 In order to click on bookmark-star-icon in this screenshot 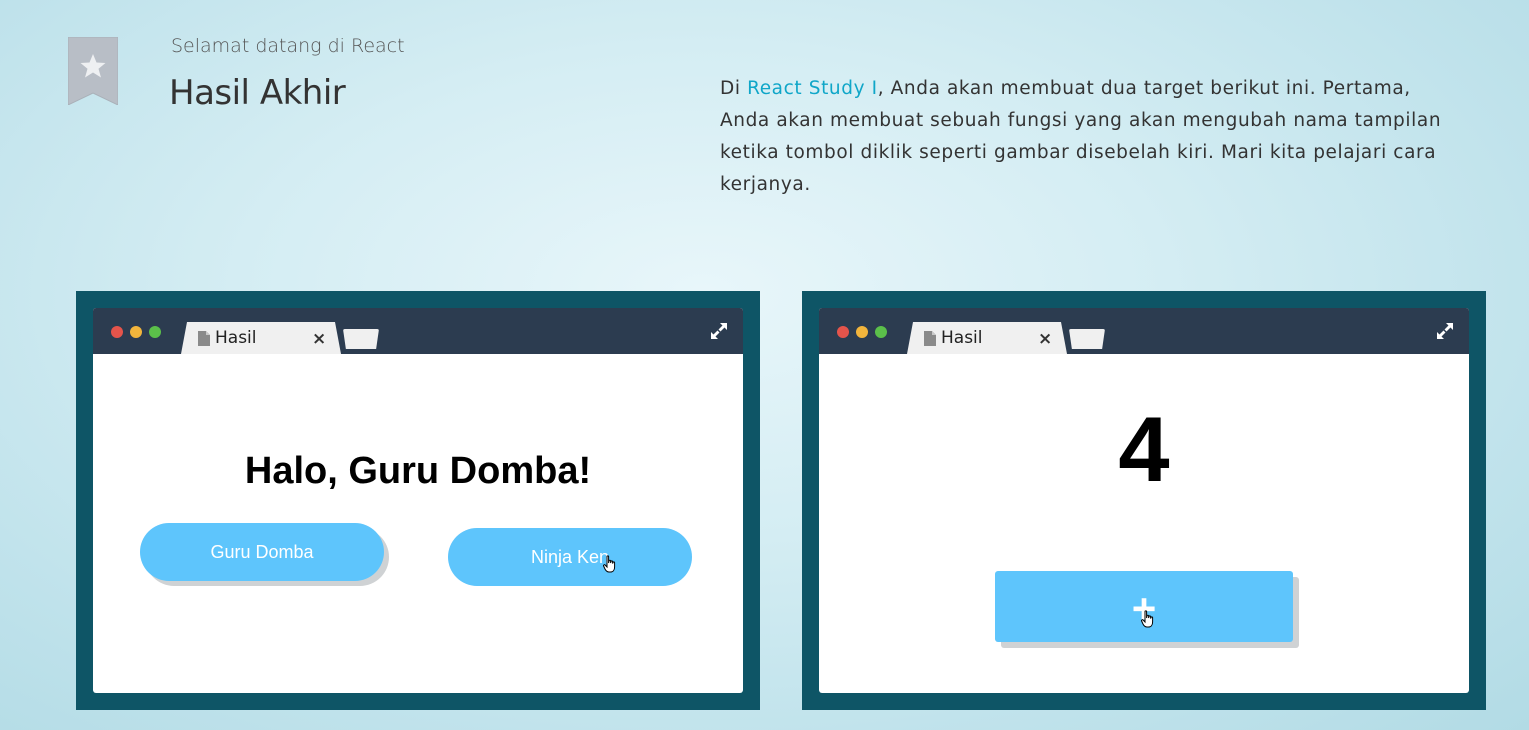, I will do `click(93, 71)`.